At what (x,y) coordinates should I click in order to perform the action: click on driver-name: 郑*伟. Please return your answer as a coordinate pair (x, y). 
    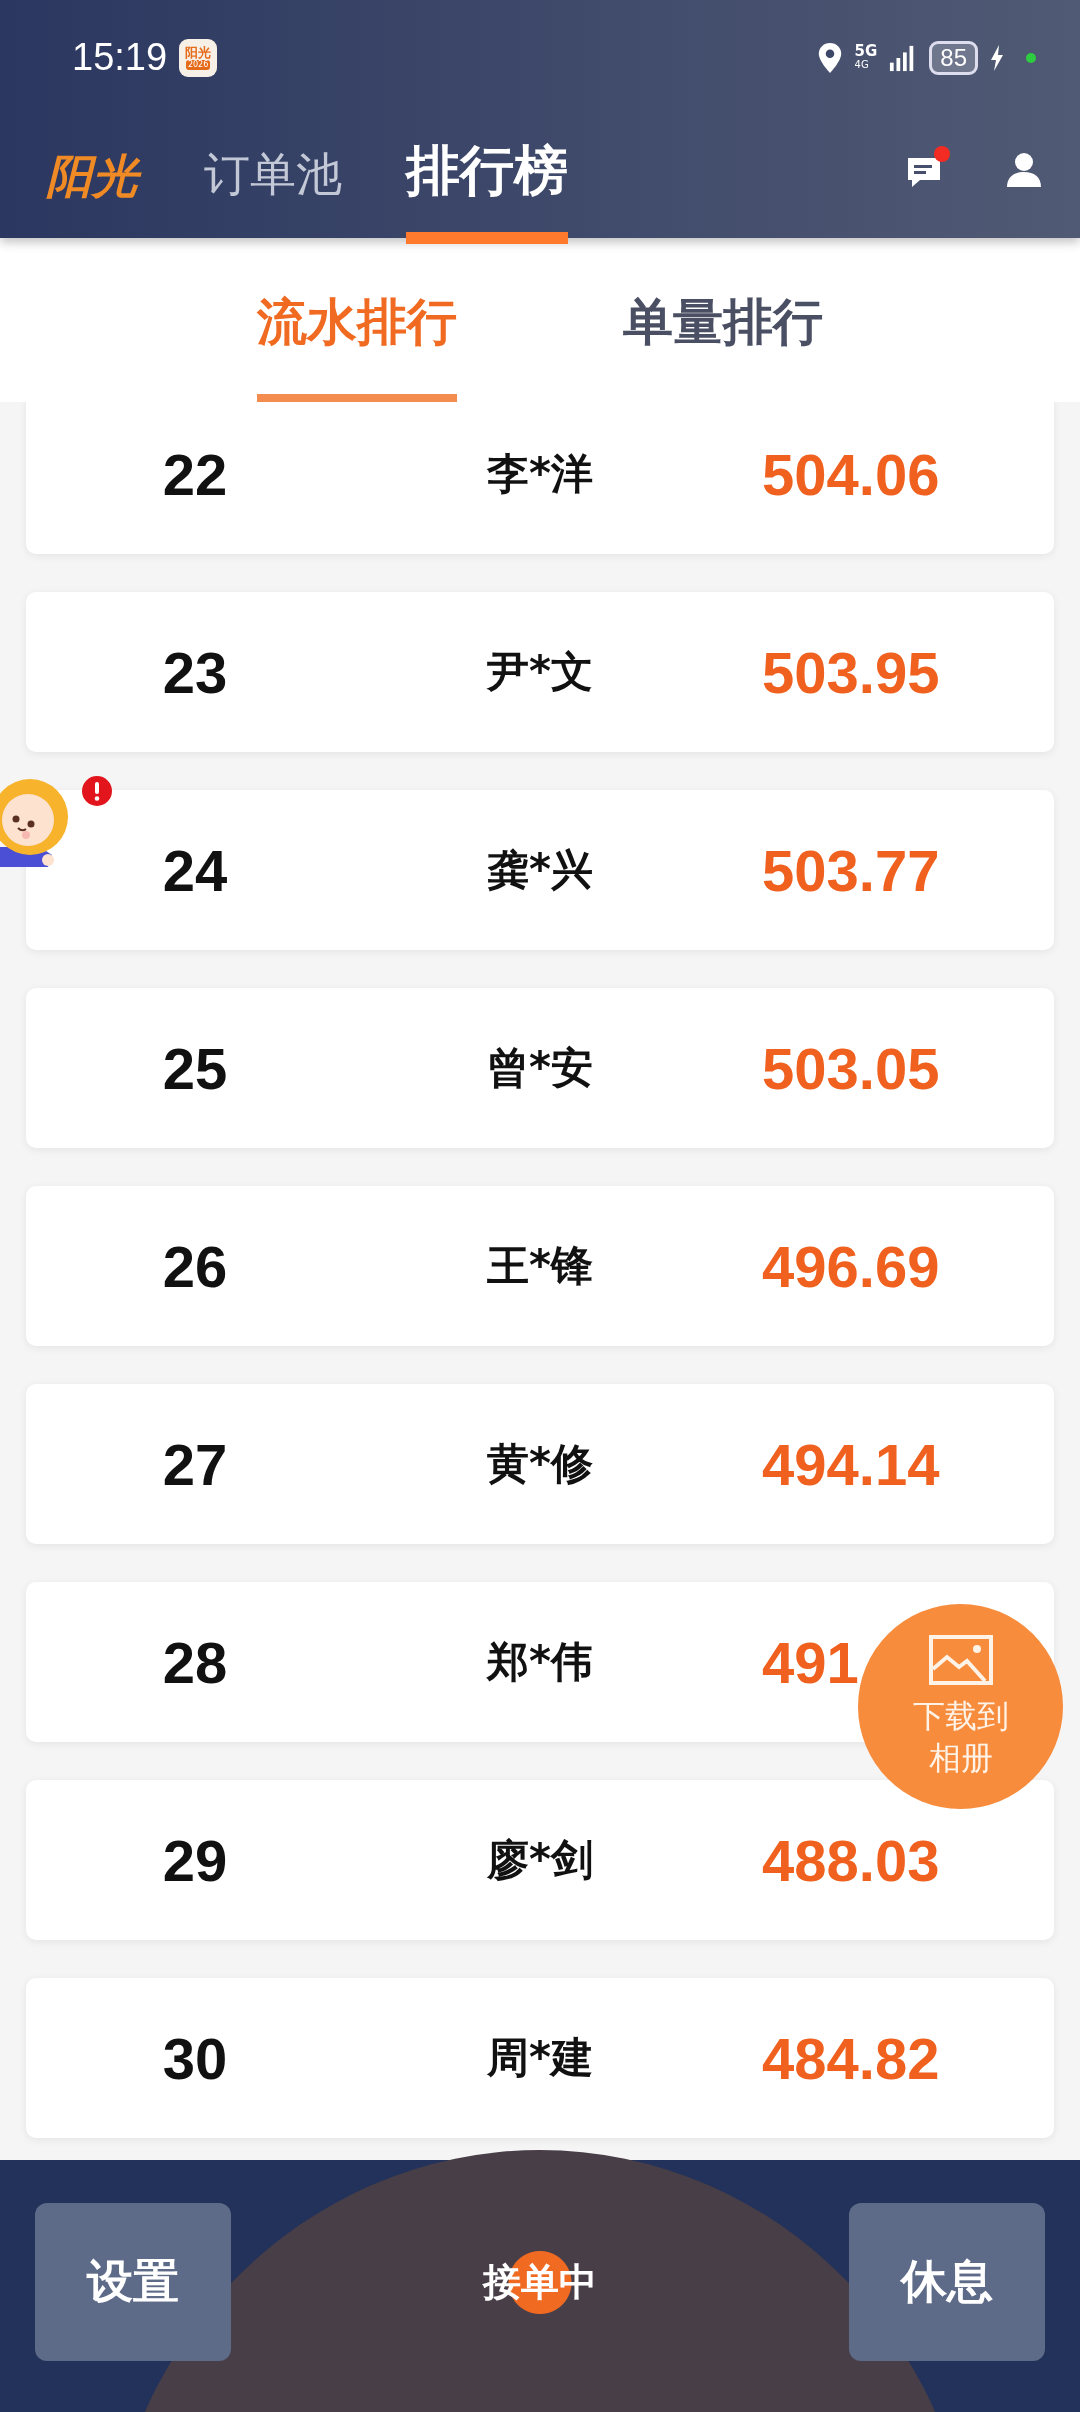
    Looking at the image, I should click on (539, 1662).